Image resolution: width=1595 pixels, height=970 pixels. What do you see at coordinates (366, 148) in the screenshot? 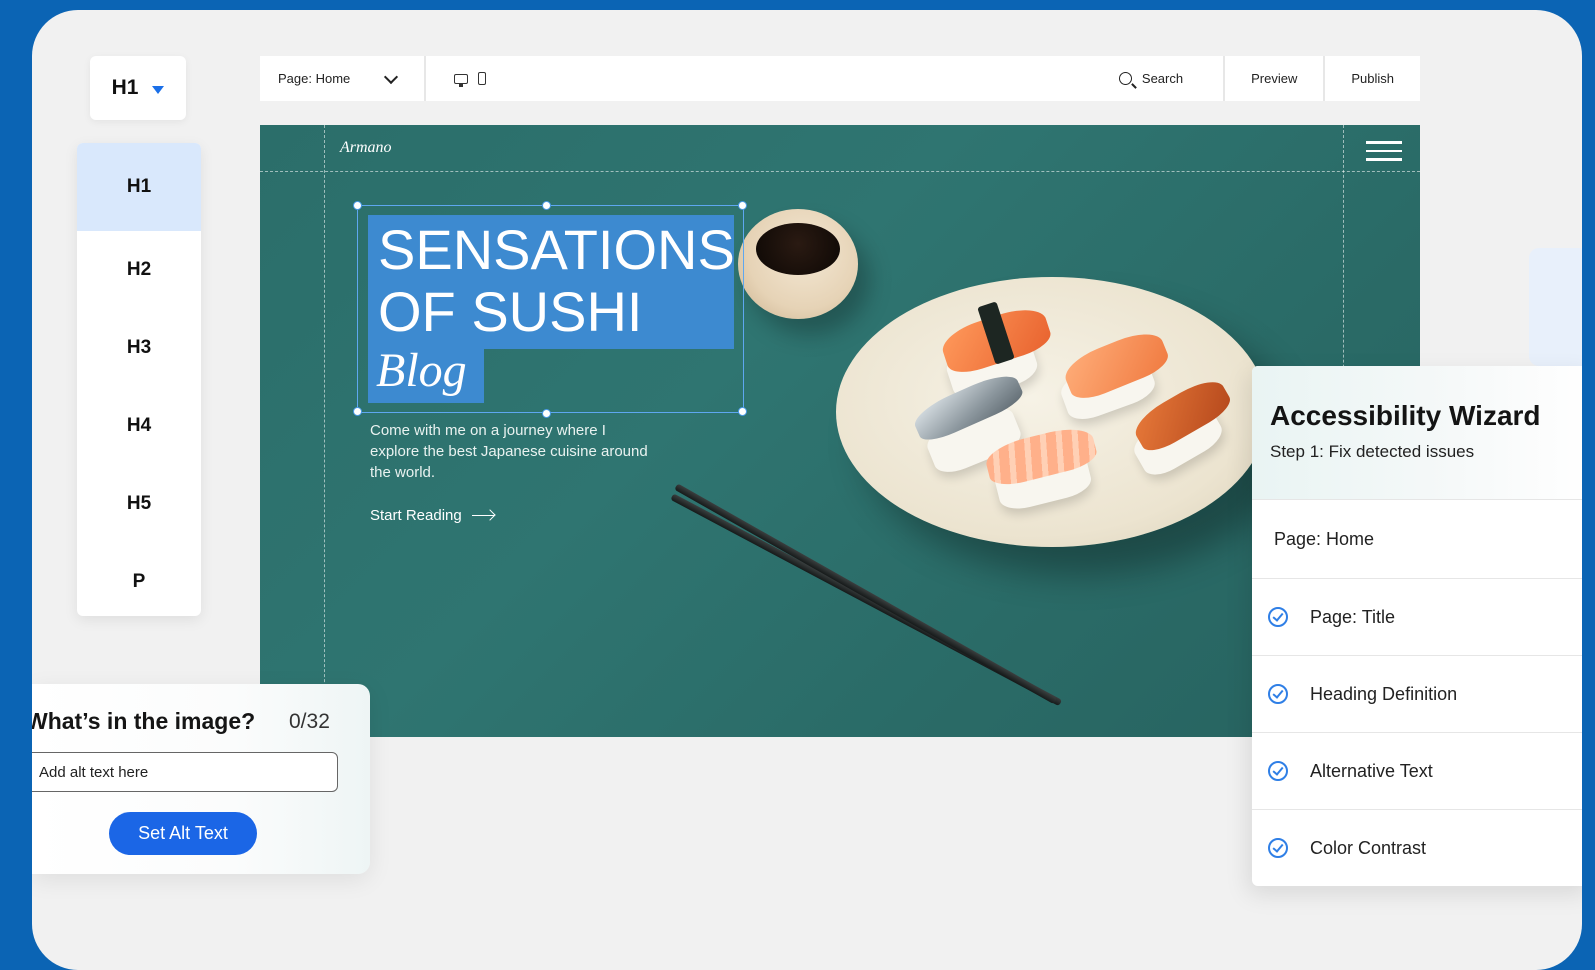
I see `site-logo: Armano` at bounding box center [366, 148].